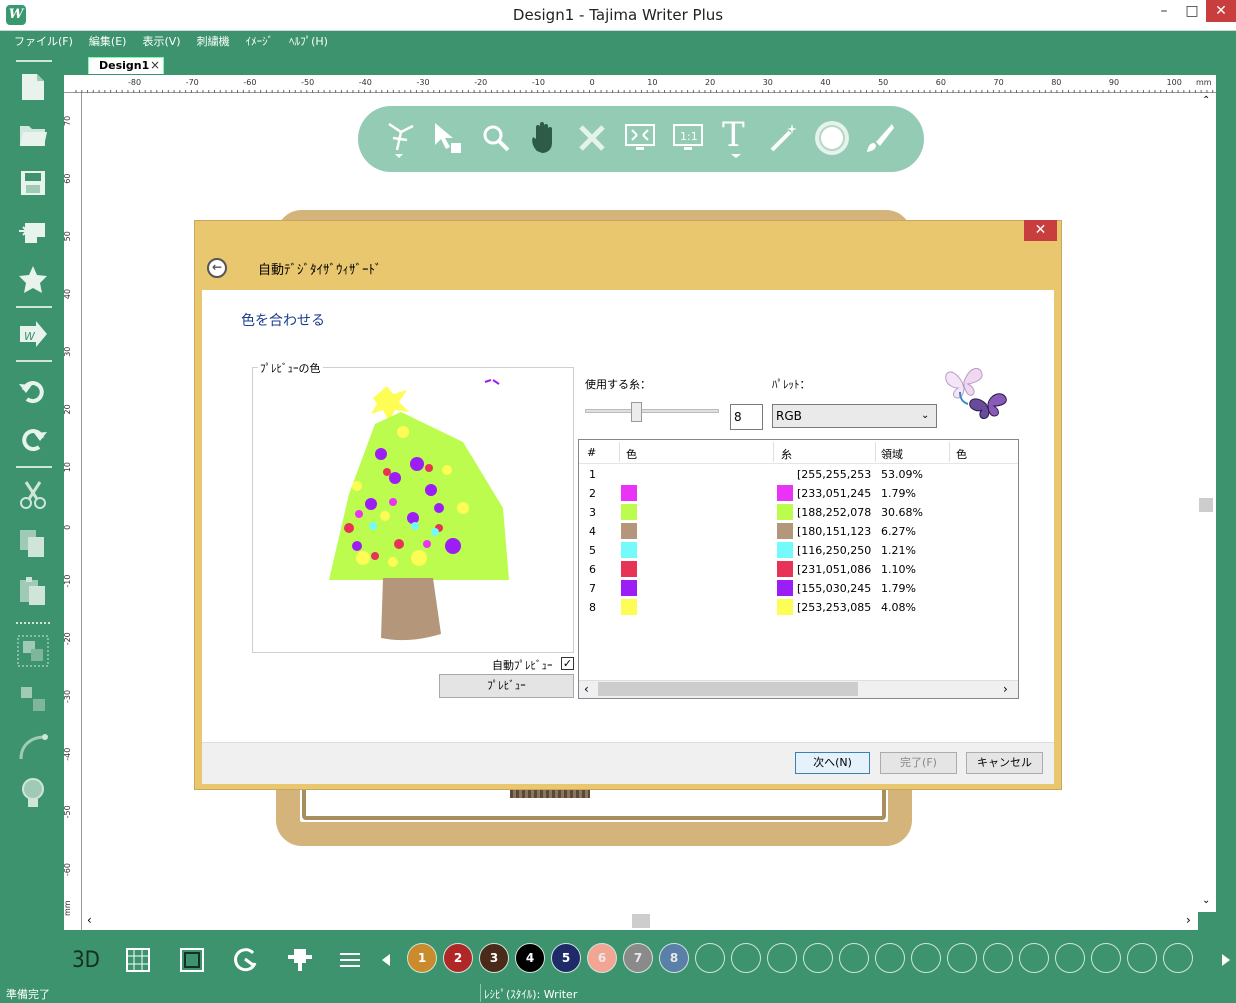  Describe the element at coordinates (746, 417) in the screenshot. I see `thread-count-input: 8` at that location.